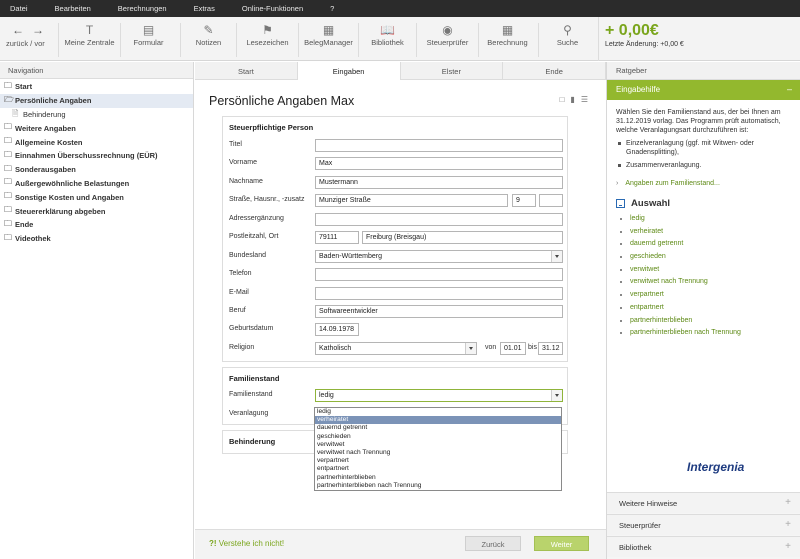  What do you see at coordinates (439, 163) in the screenshot?
I see `vorname-input: Max` at bounding box center [439, 163].